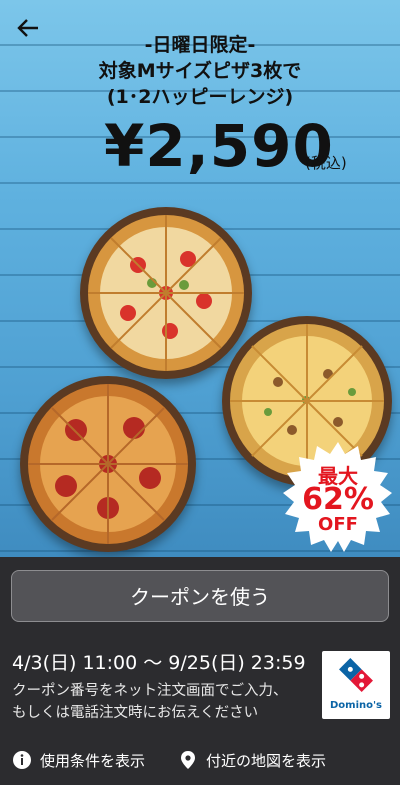 The height and width of the screenshot is (785, 400). What do you see at coordinates (159, 663) in the screenshot?
I see `validity-period: 4/3(日) 11:00 〜 9/25(日) 23:59` at bounding box center [159, 663].